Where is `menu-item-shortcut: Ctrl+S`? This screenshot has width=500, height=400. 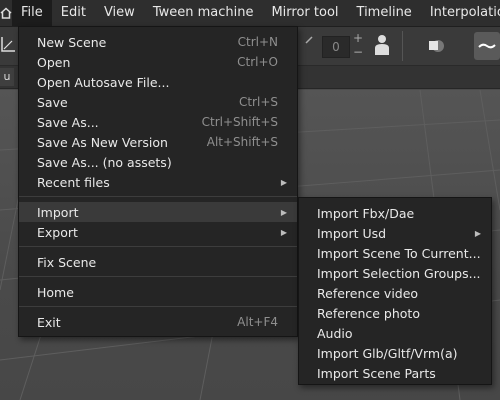 menu-item-shortcut: Ctrl+S is located at coordinates (258, 102).